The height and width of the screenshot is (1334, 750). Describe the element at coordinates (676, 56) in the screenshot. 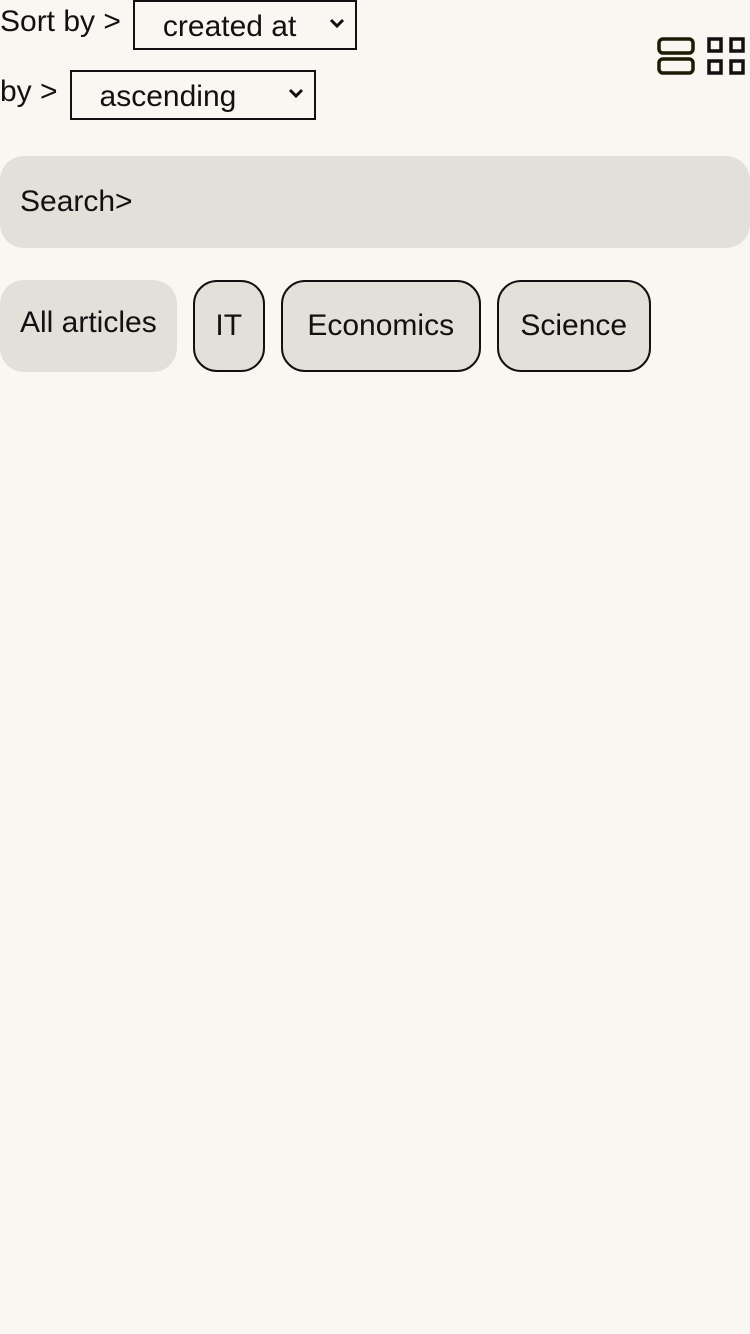

I see `list-view-icon` at that location.